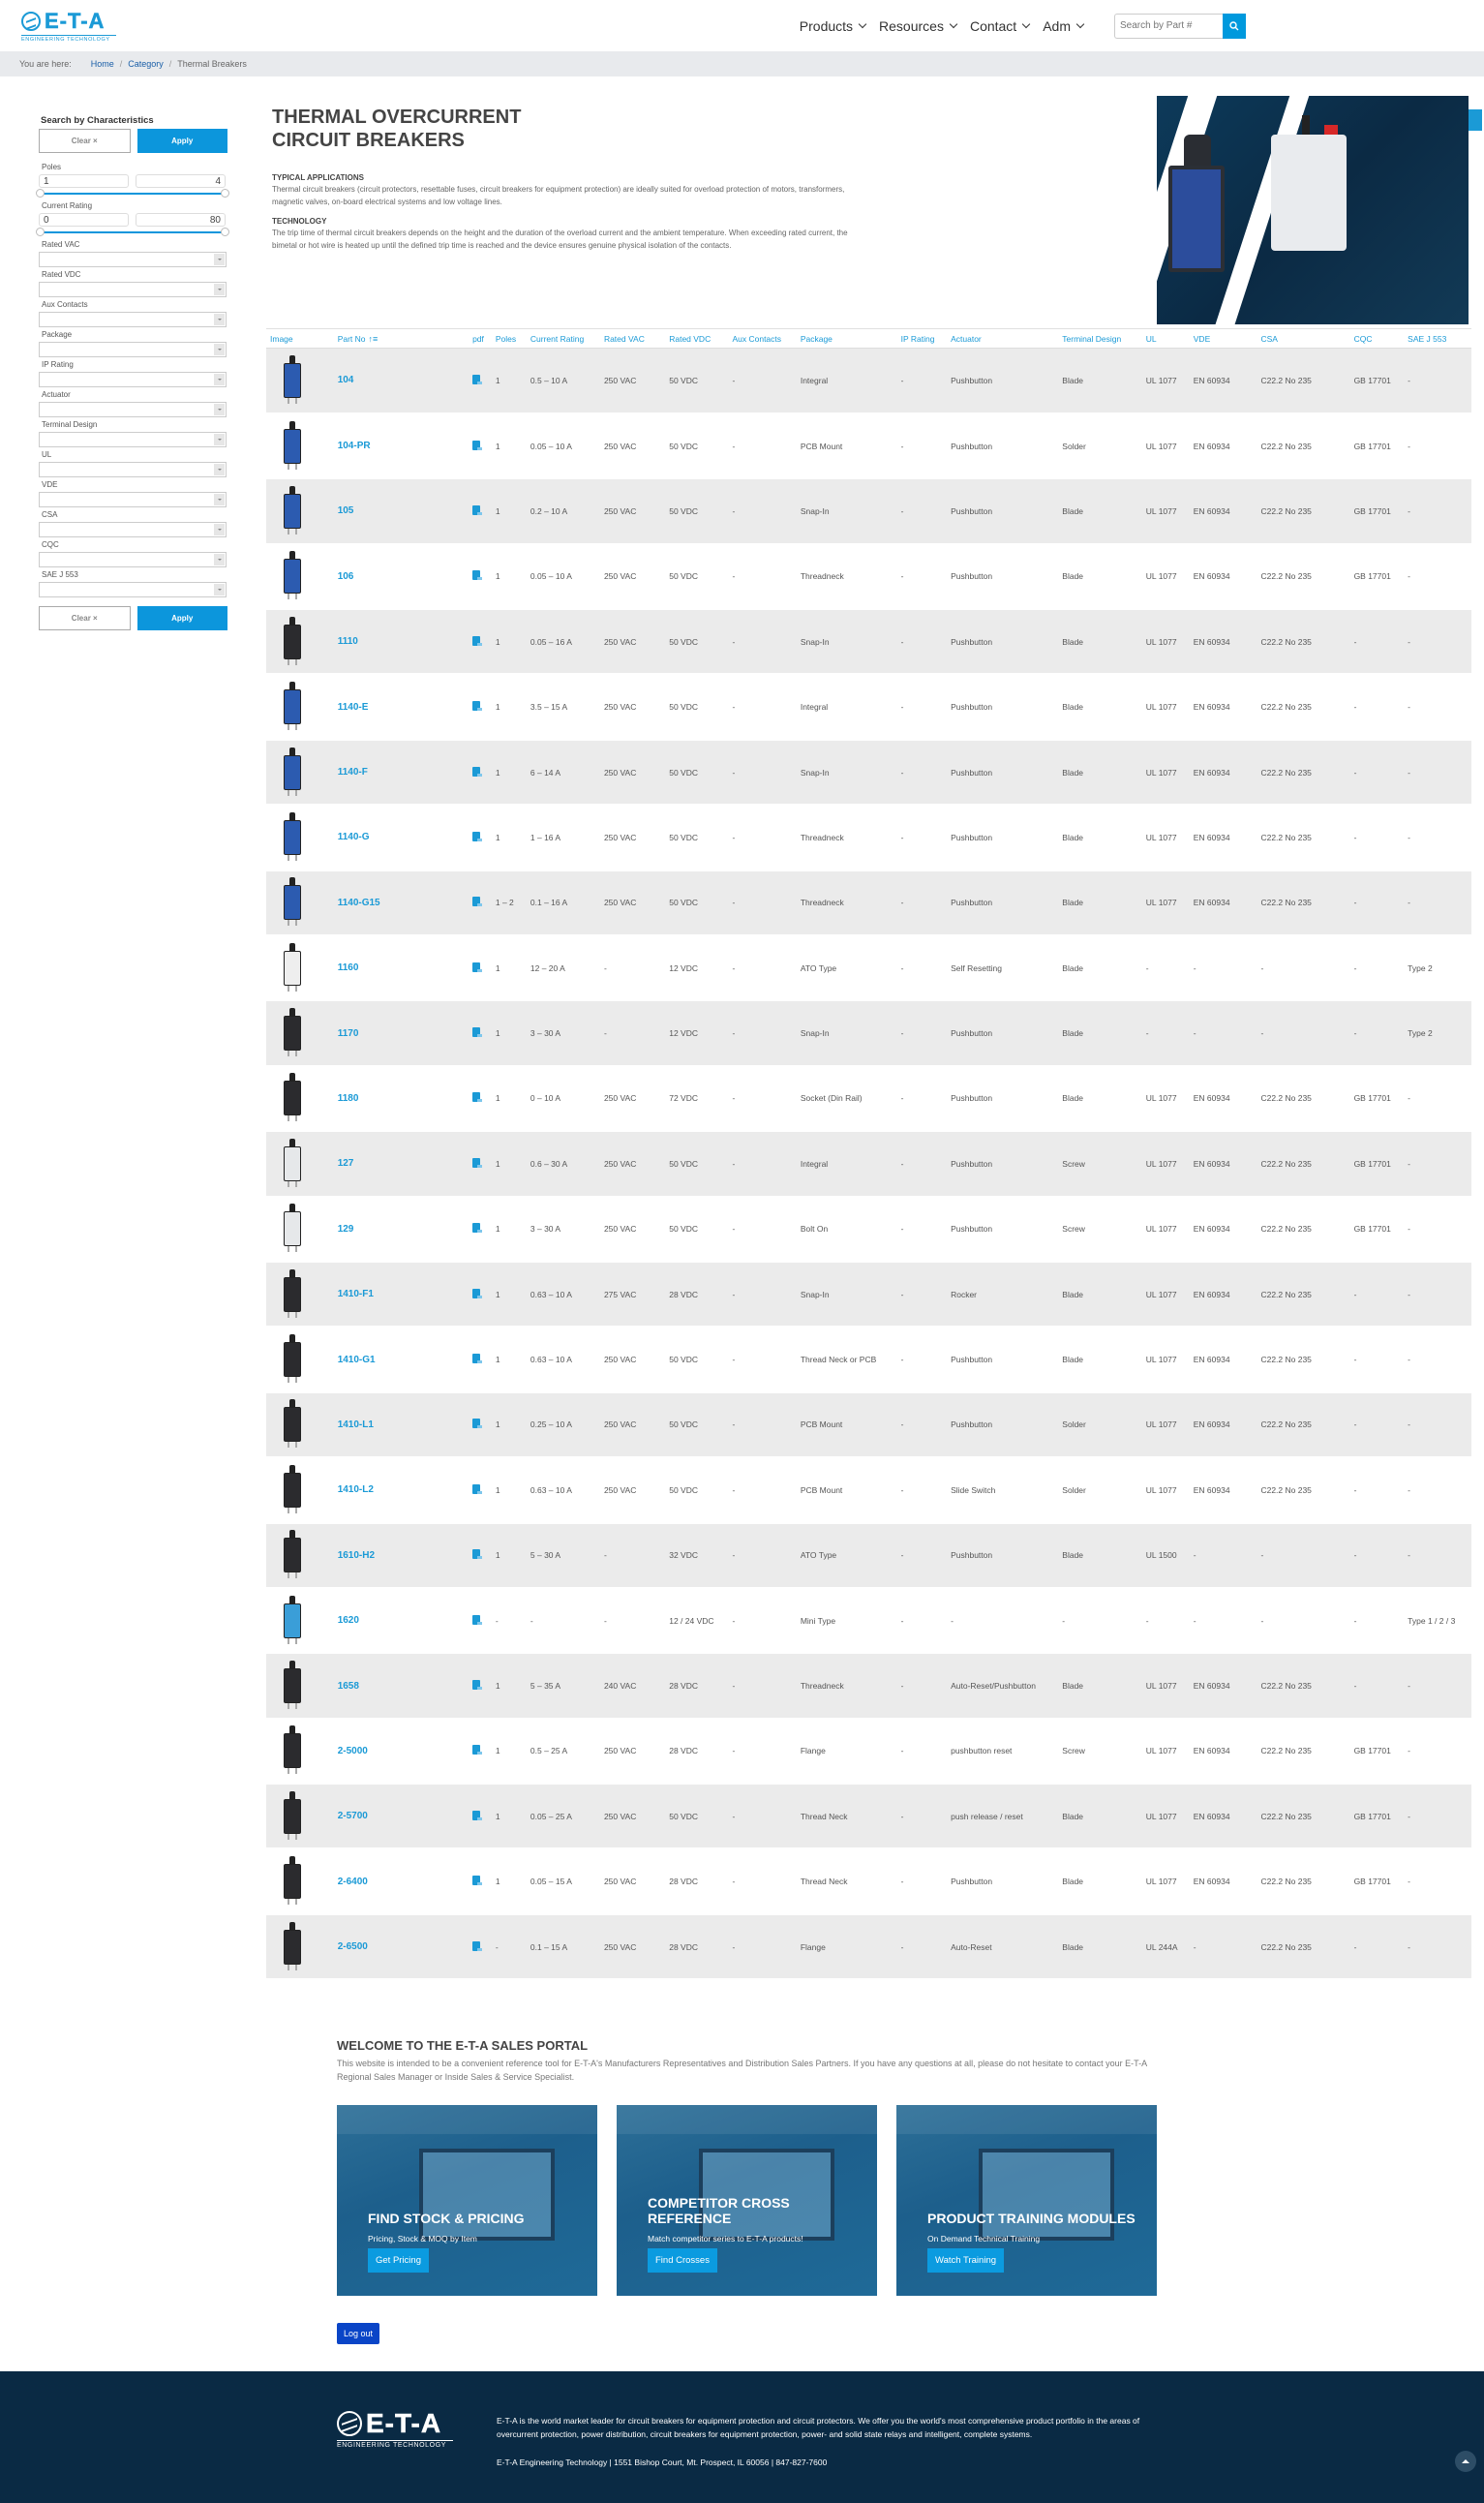 The height and width of the screenshot is (2503, 1484). What do you see at coordinates (225, 232) in the screenshot?
I see `current-slider-max-handle` at bounding box center [225, 232].